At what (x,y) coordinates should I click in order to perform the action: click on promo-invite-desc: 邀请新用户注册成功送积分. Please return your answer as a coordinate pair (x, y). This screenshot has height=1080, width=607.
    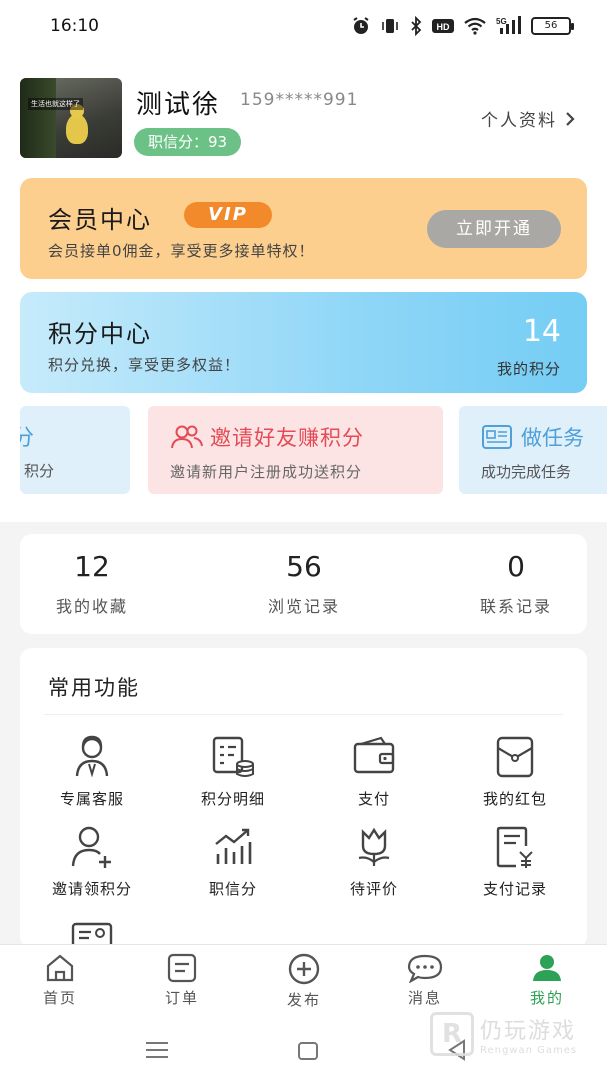
    Looking at the image, I should click on (266, 472).